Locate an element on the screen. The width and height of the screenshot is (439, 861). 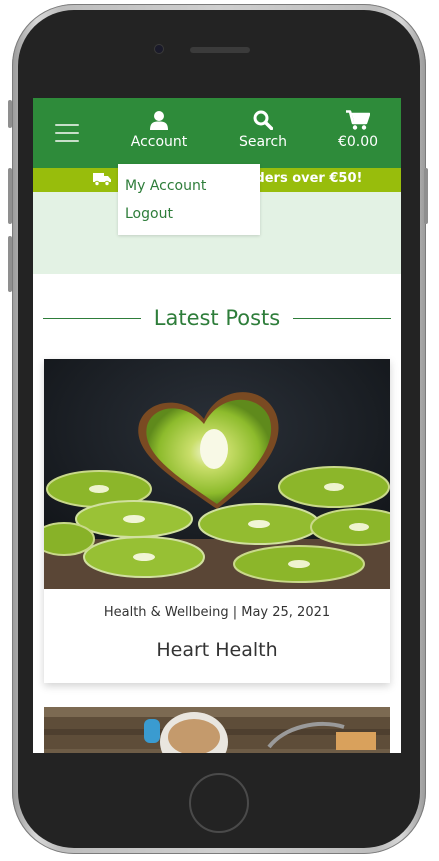
search-icon is located at coordinates (263, 120).